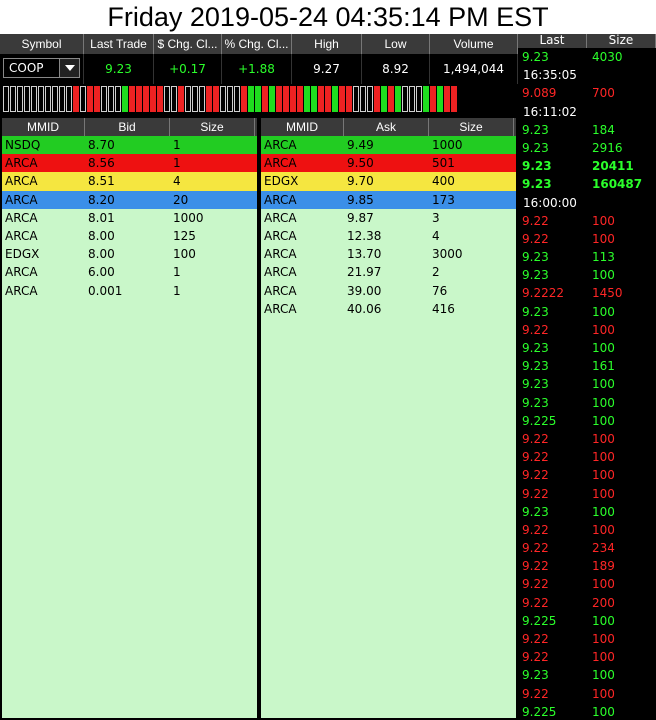 This screenshot has width=656, height=720. Describe the element at coordinates (388, 218) in the screenshot. I see `ask-row: ARCA 9.87 3` at that location.